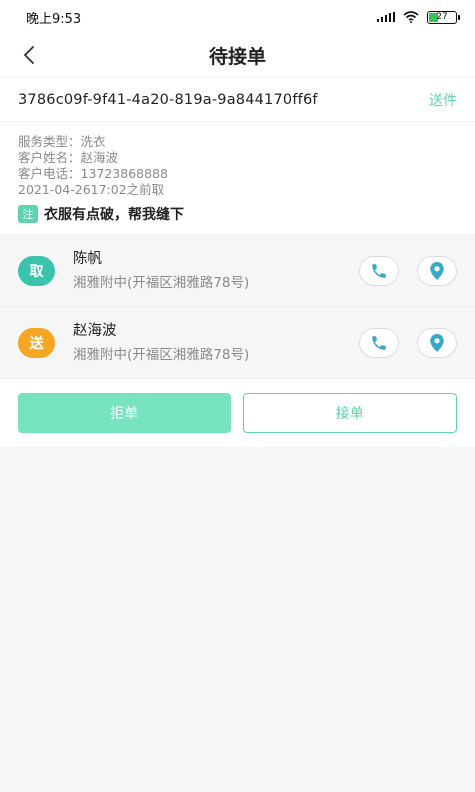  What do you see at coordinates (237, 214) in the screenshot?
I see `order-note: 注 衣服有点破，帮我缝下` at bounding box center [237, 214].